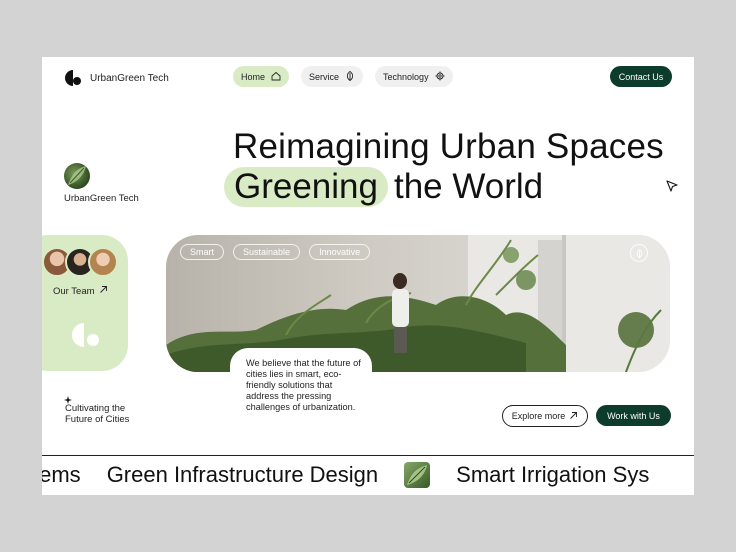 This screenshot has height=552, width=736. What do you see at coordinates (306, 187) in the screenshot?
I see `hero-highlight: Greening` at bounding box center [306, 187].